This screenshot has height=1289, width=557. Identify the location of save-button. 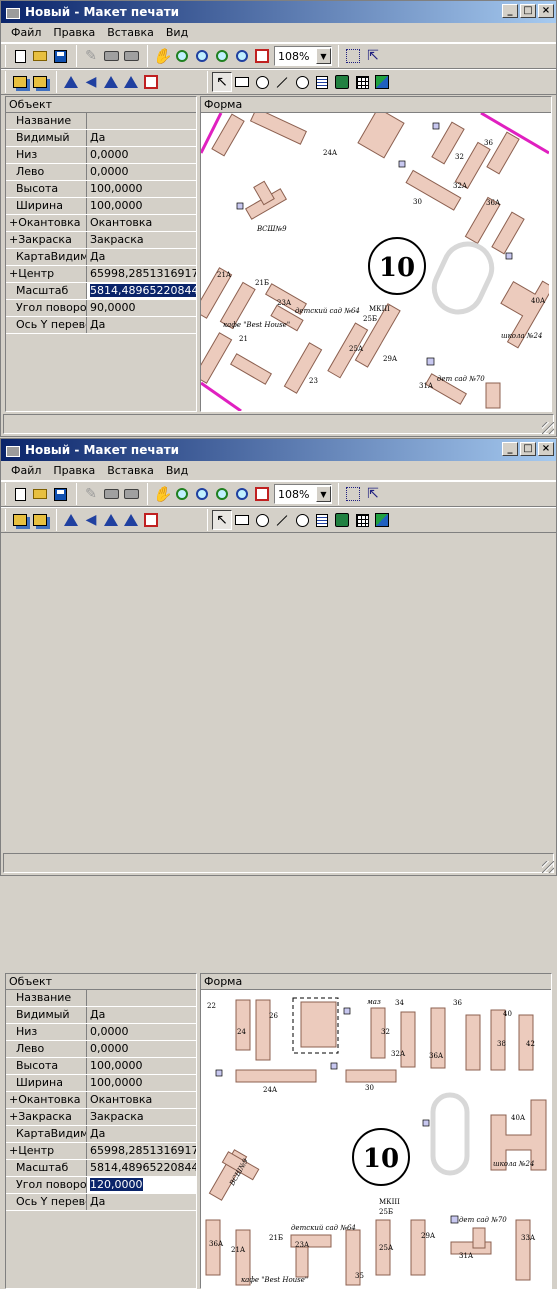
(60, 494).